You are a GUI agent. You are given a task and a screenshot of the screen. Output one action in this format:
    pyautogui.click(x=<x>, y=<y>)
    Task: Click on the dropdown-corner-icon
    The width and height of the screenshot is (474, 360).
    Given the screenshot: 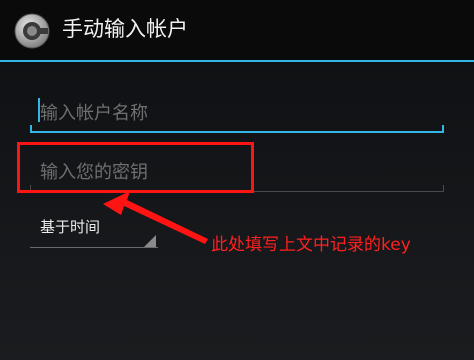 What is the action you would take?
    pyautogui.click(x=150, y=241)
    